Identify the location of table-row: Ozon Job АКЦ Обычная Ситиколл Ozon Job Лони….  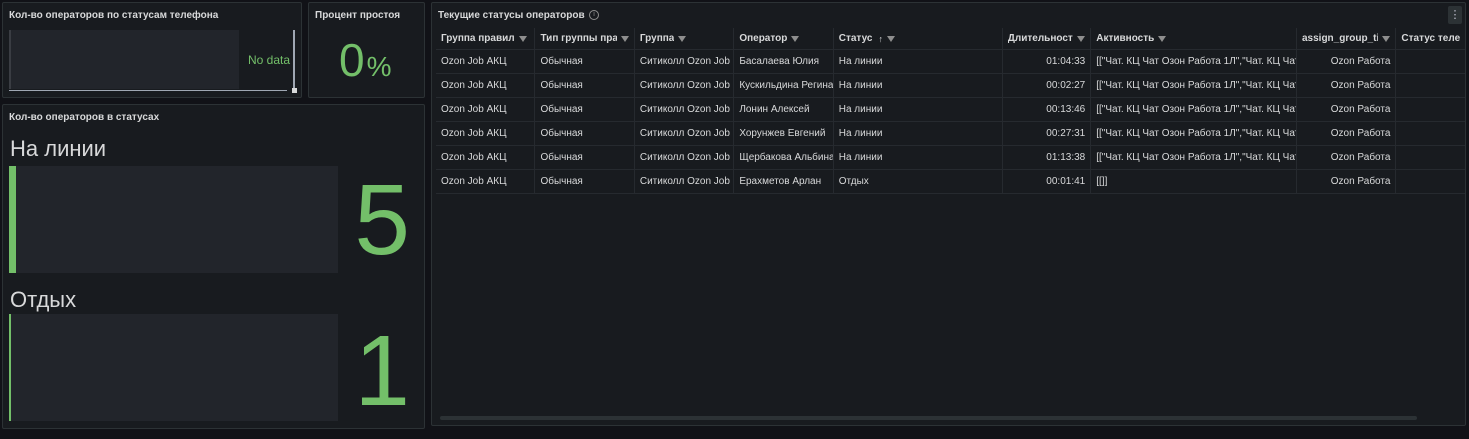
(950, 110).